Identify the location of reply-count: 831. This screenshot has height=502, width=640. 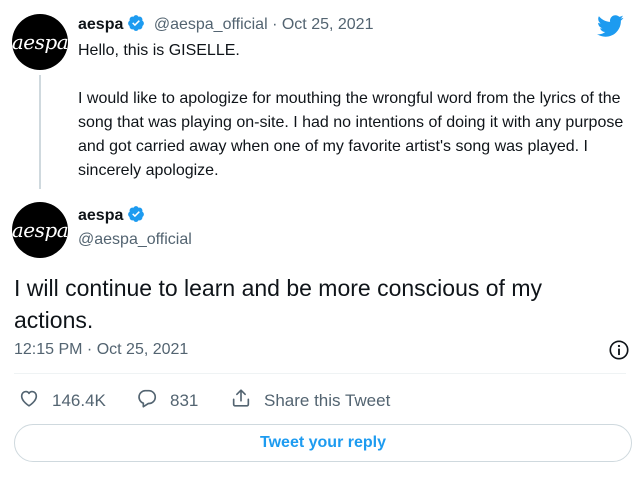
(184, 400).